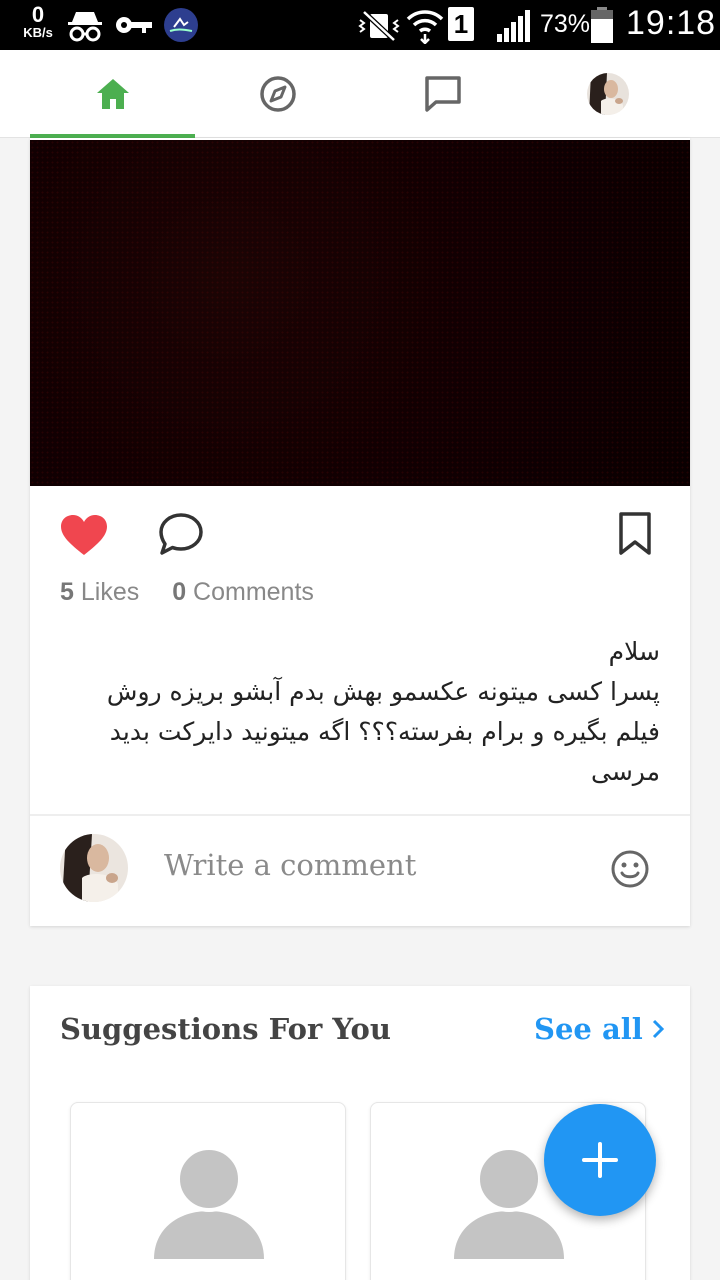 This screenshot has width=720, height=1280. I want to click on app-notification-icon, so click(181, 25).